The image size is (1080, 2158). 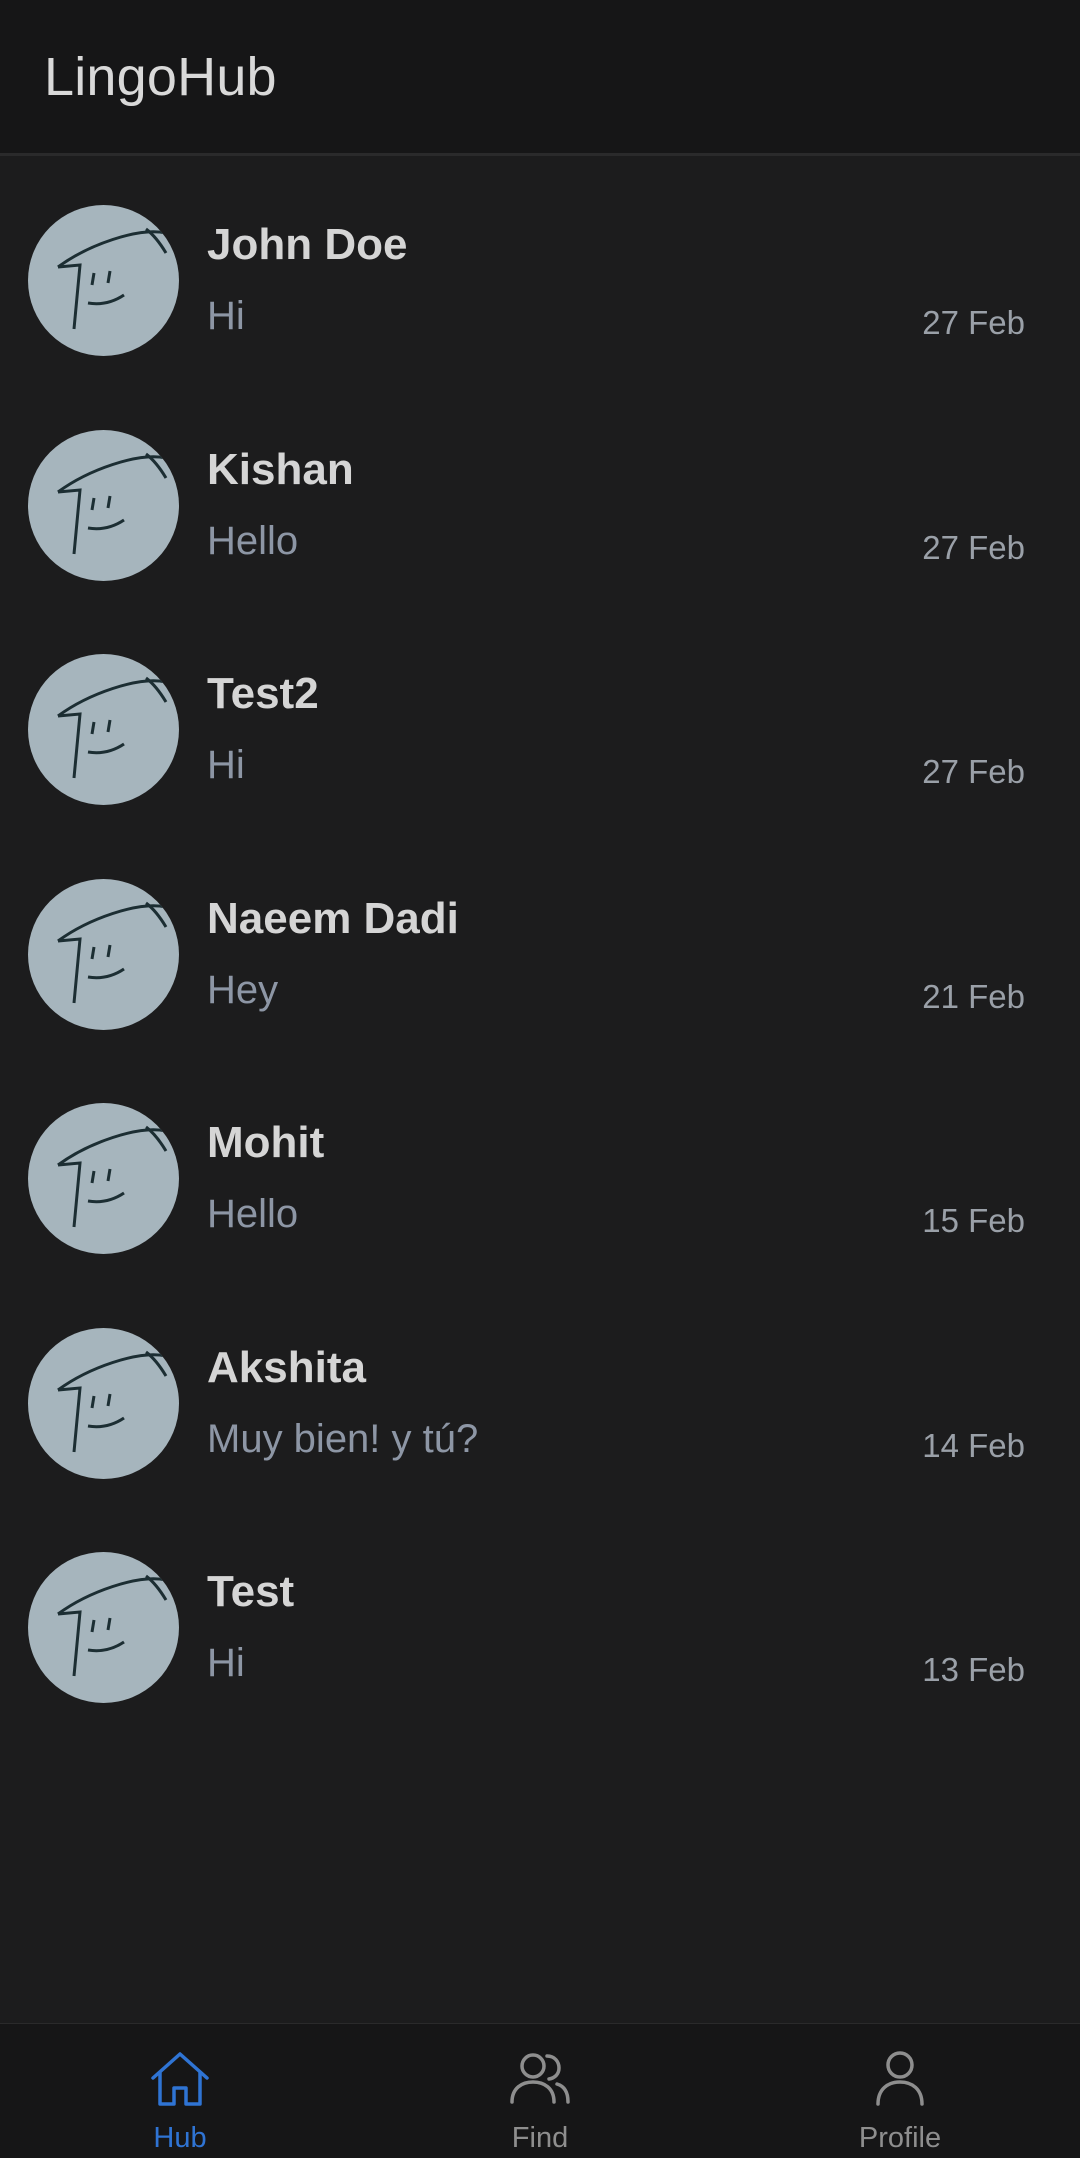 I want to click on users-icon, so click(x=540, y=2079).